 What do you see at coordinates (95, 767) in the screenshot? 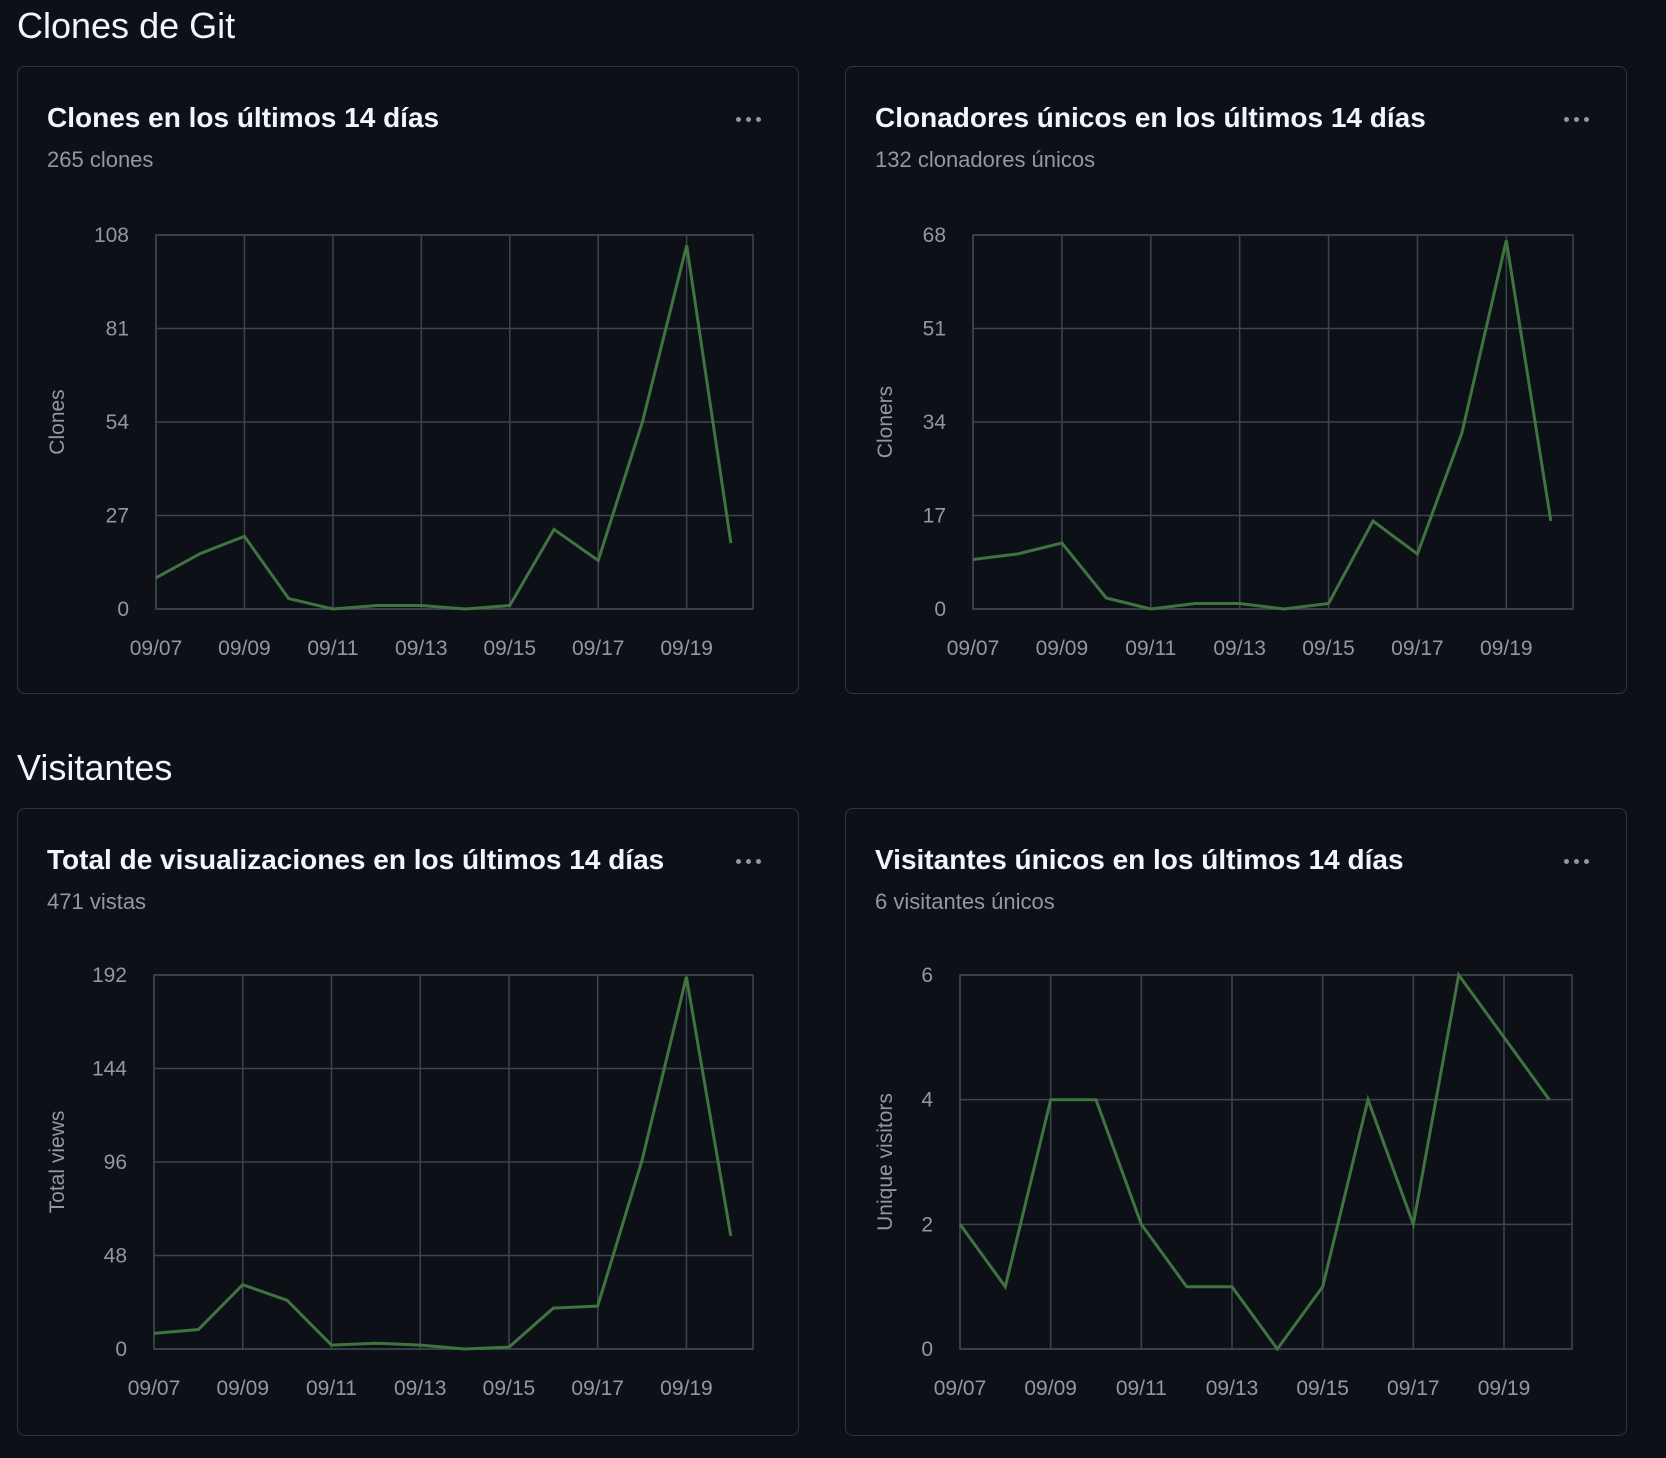
I see `visitors-section-title: Visitantes` at bounding box center [95, 767].